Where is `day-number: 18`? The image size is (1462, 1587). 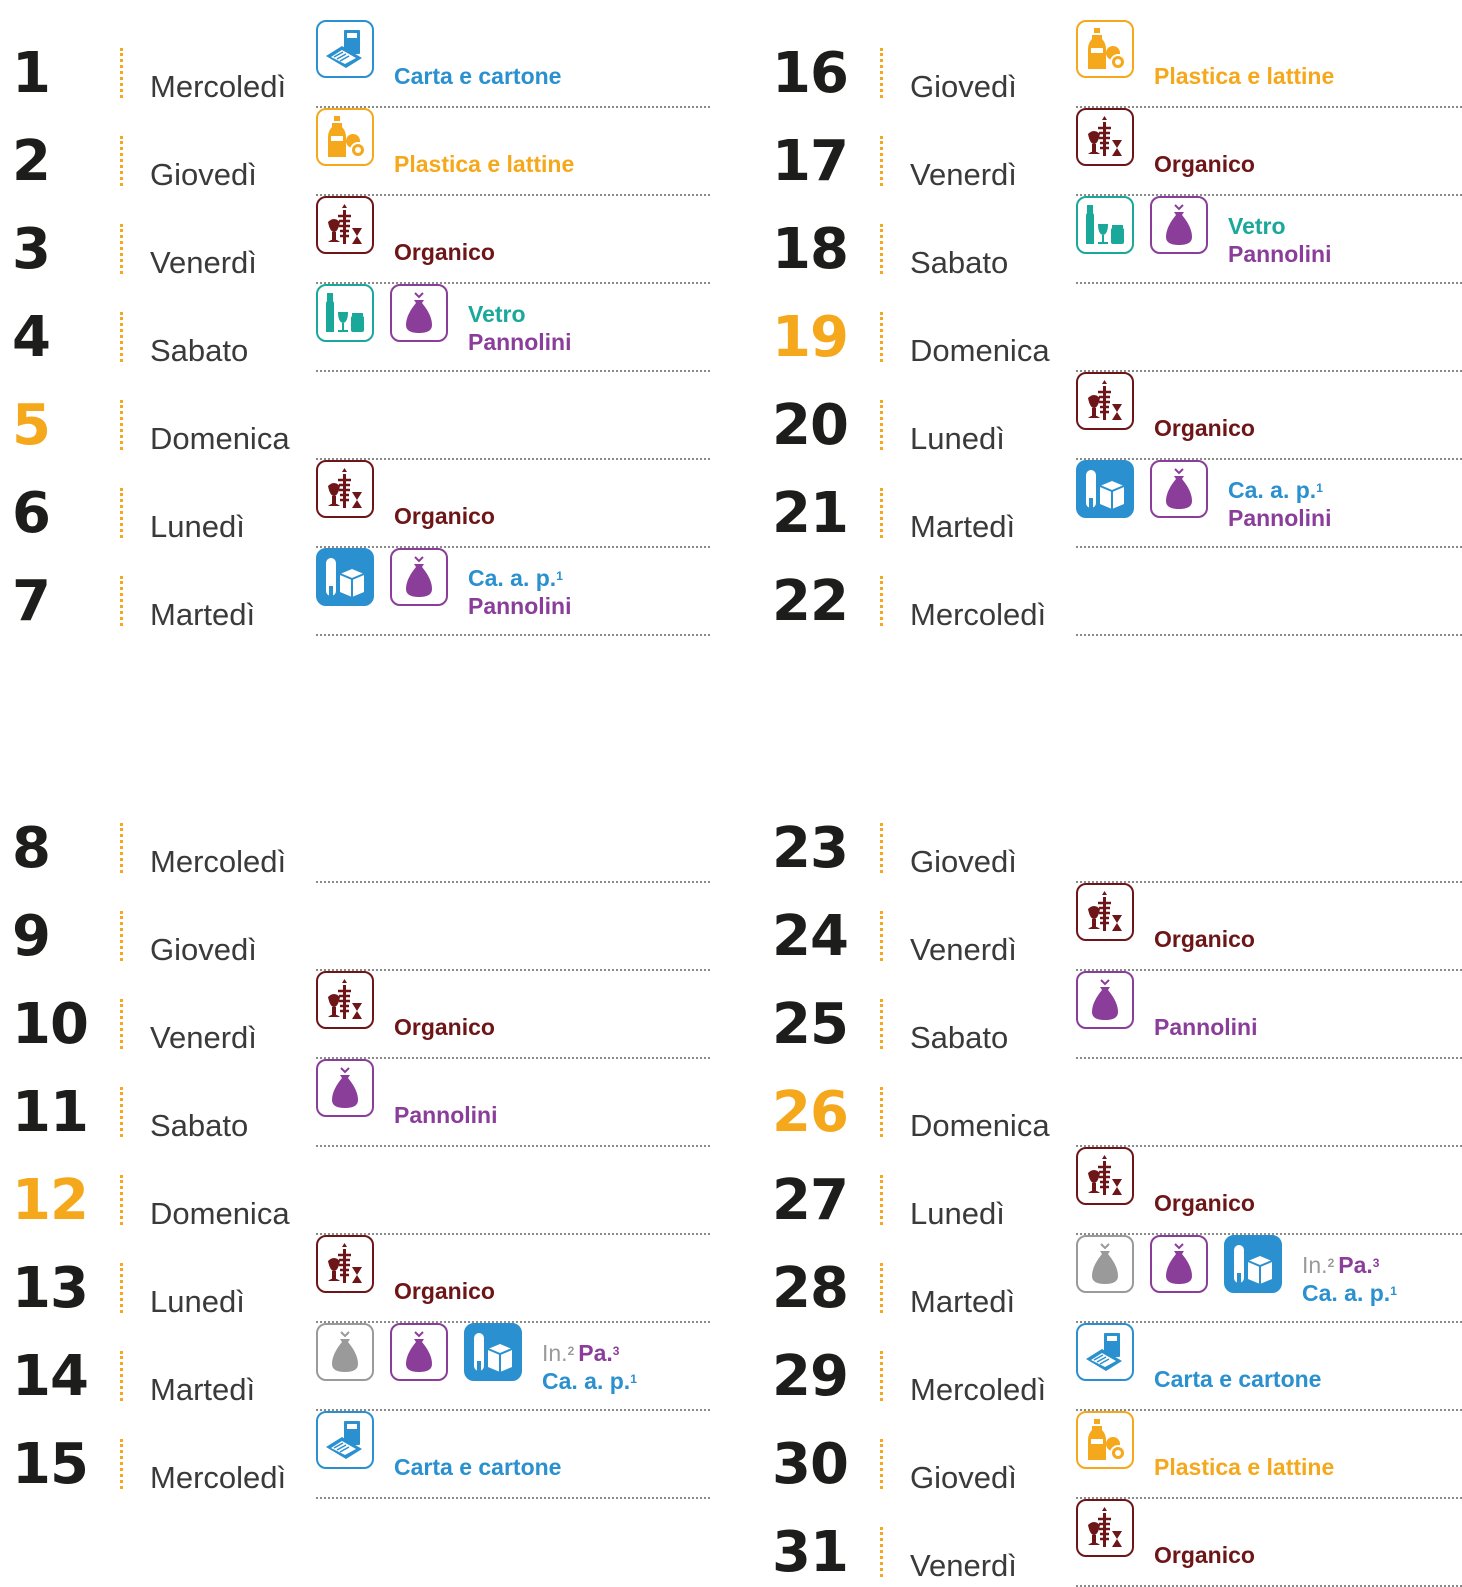
day-number: 18 is located at coordinates (810, 249).